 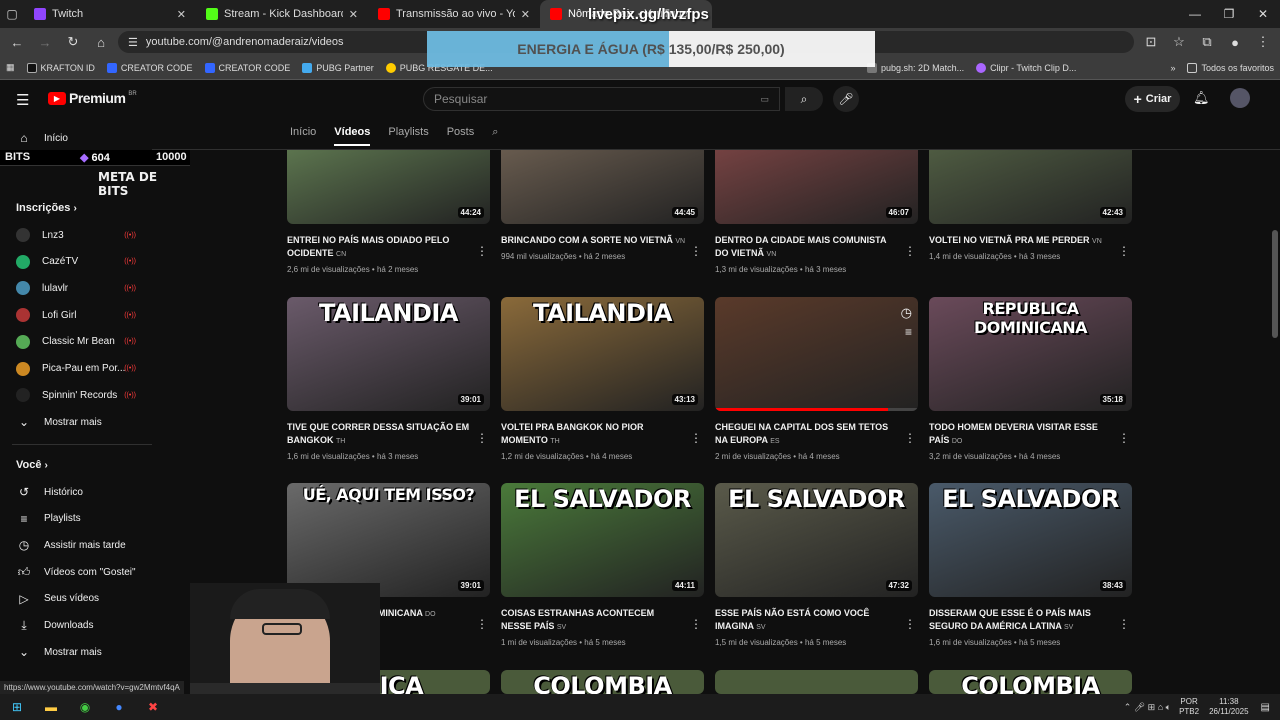 I want to click on sidebar-item-subscription: Spinnin' Records ((•)), so click(x=84, y=395).